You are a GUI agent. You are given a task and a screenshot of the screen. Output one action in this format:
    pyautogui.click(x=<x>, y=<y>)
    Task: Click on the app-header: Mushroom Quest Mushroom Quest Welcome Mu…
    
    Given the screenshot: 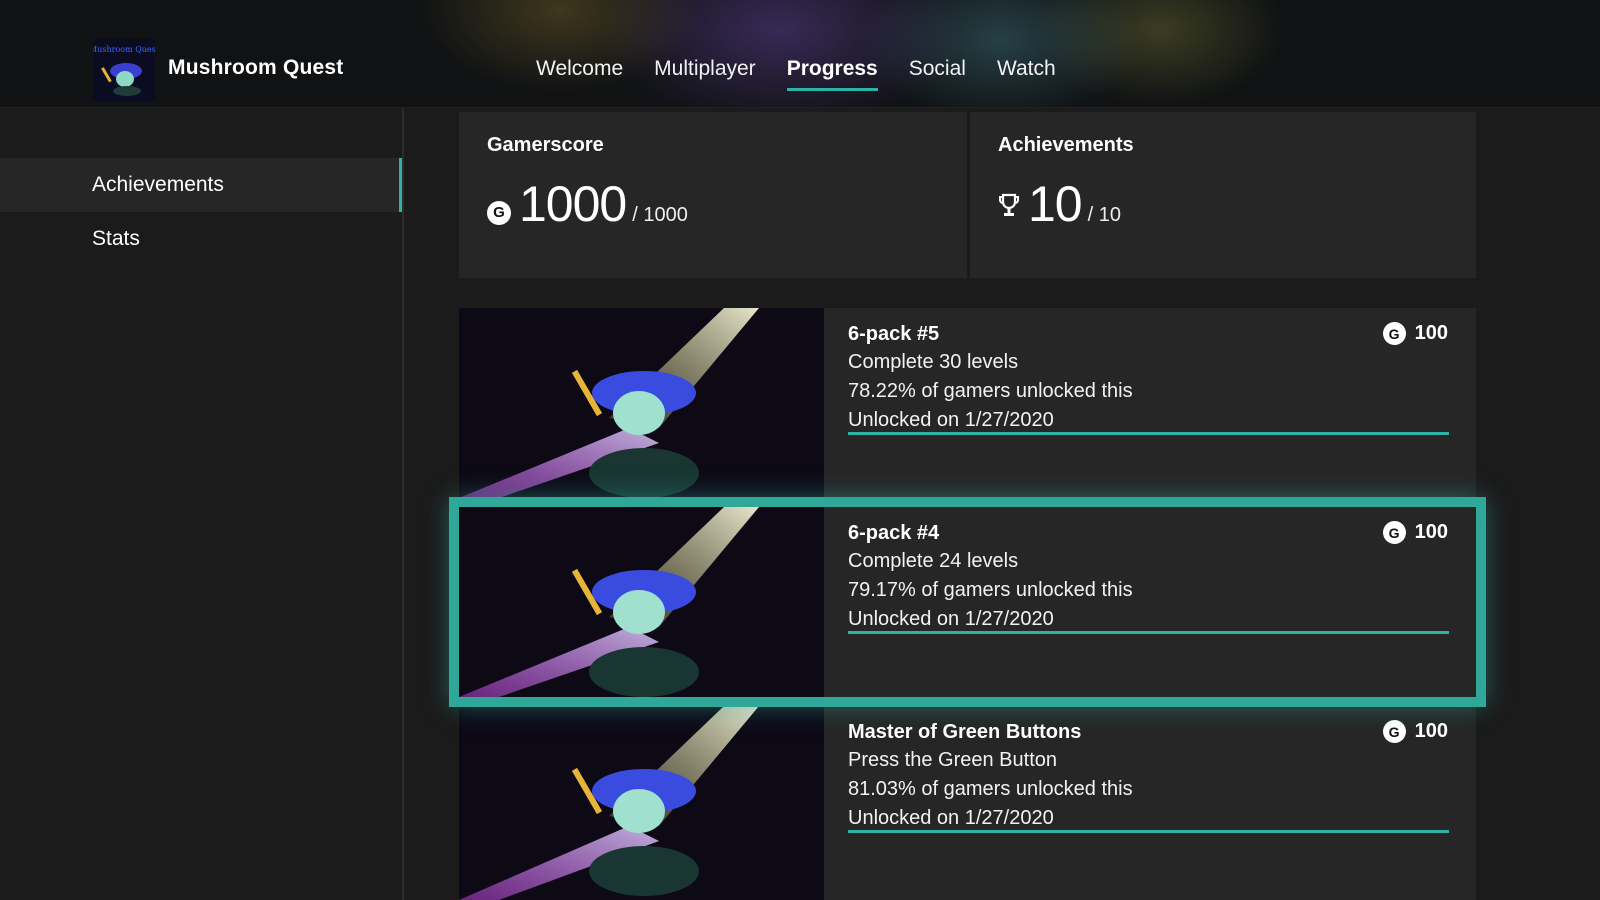 What is the action you would take?
    pyautogui.click(x=800, y=54)
    